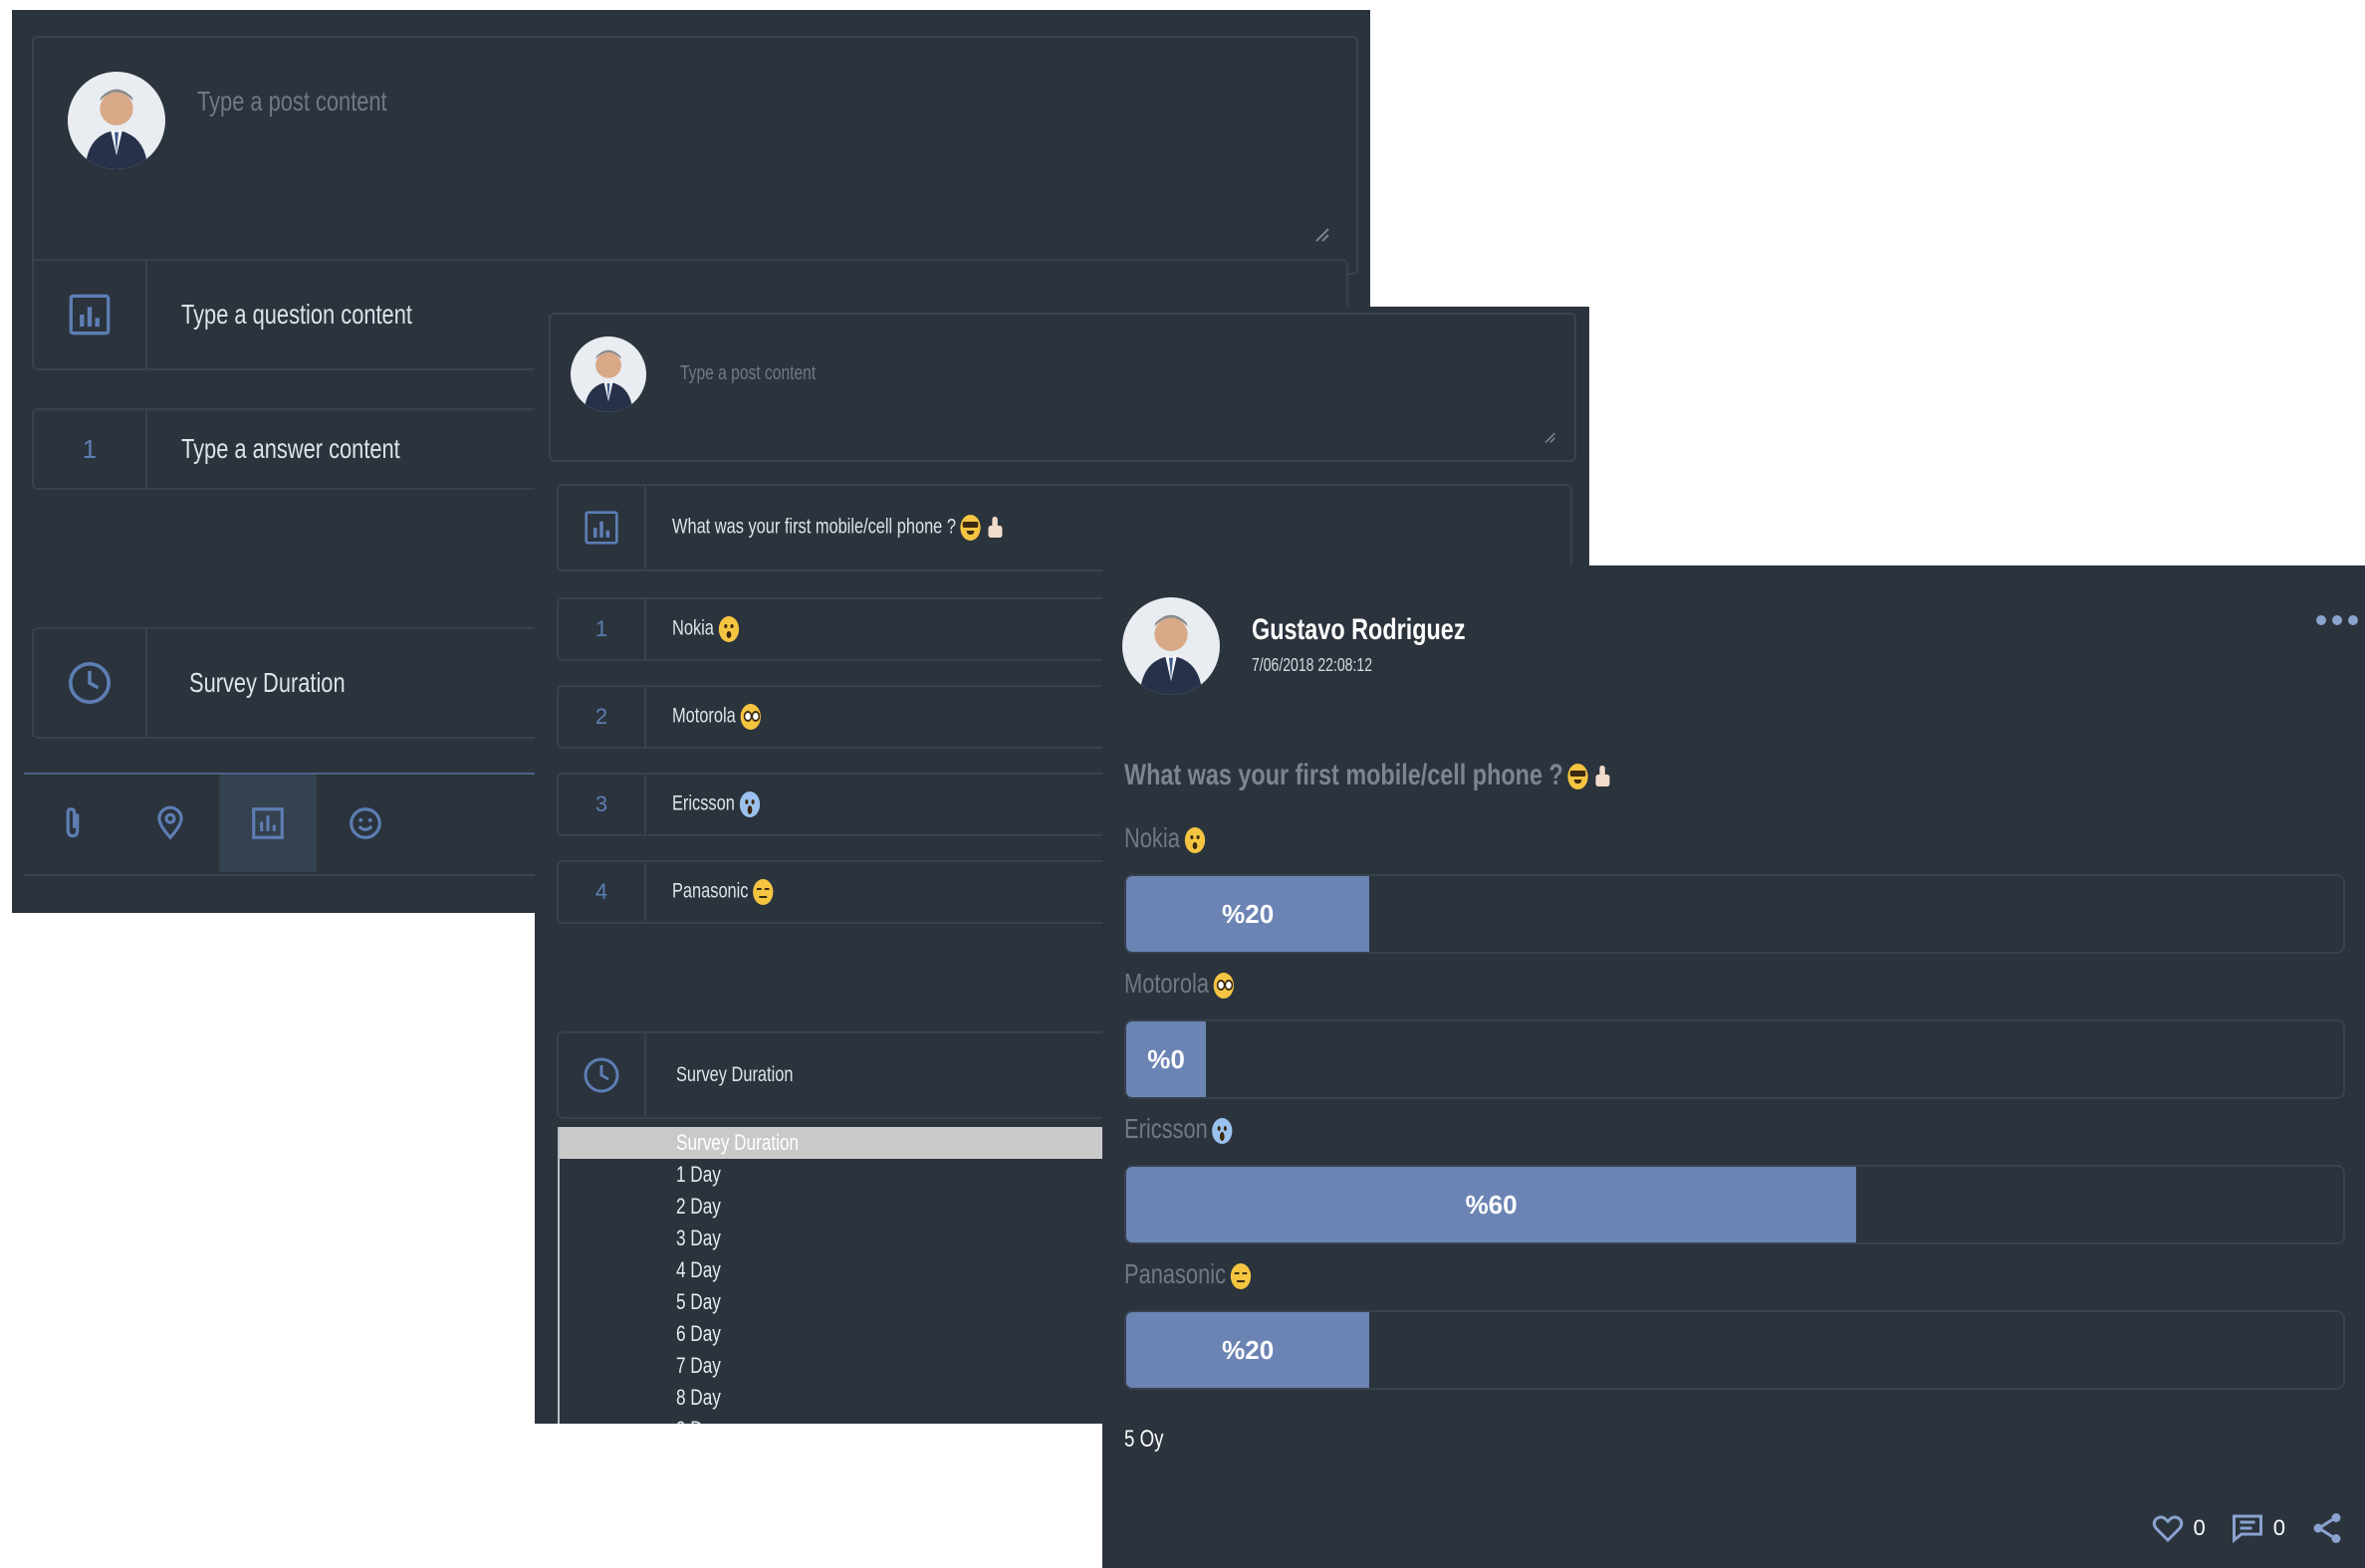 Image resolution: width=2365 pixels, height=1568 pixels. I want to click on comment-count: 0, so click(2279, 1527).